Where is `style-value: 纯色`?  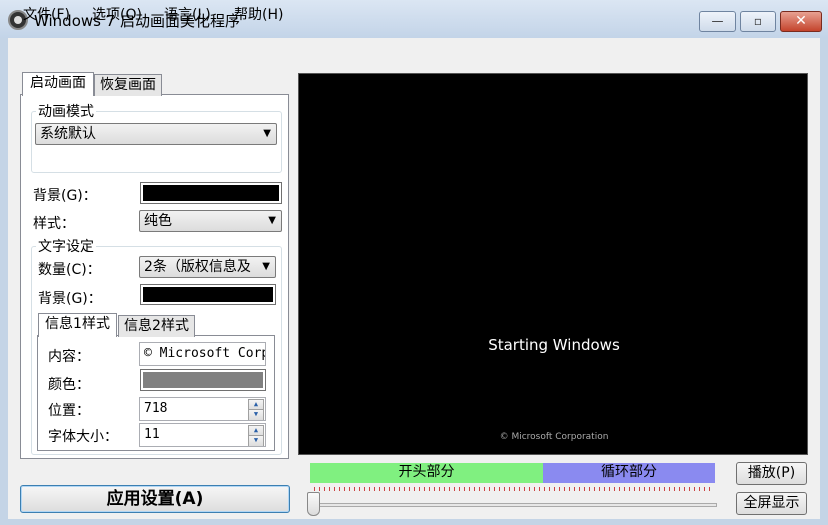 style-value: 纯色 is located at coordinates (158, 221).